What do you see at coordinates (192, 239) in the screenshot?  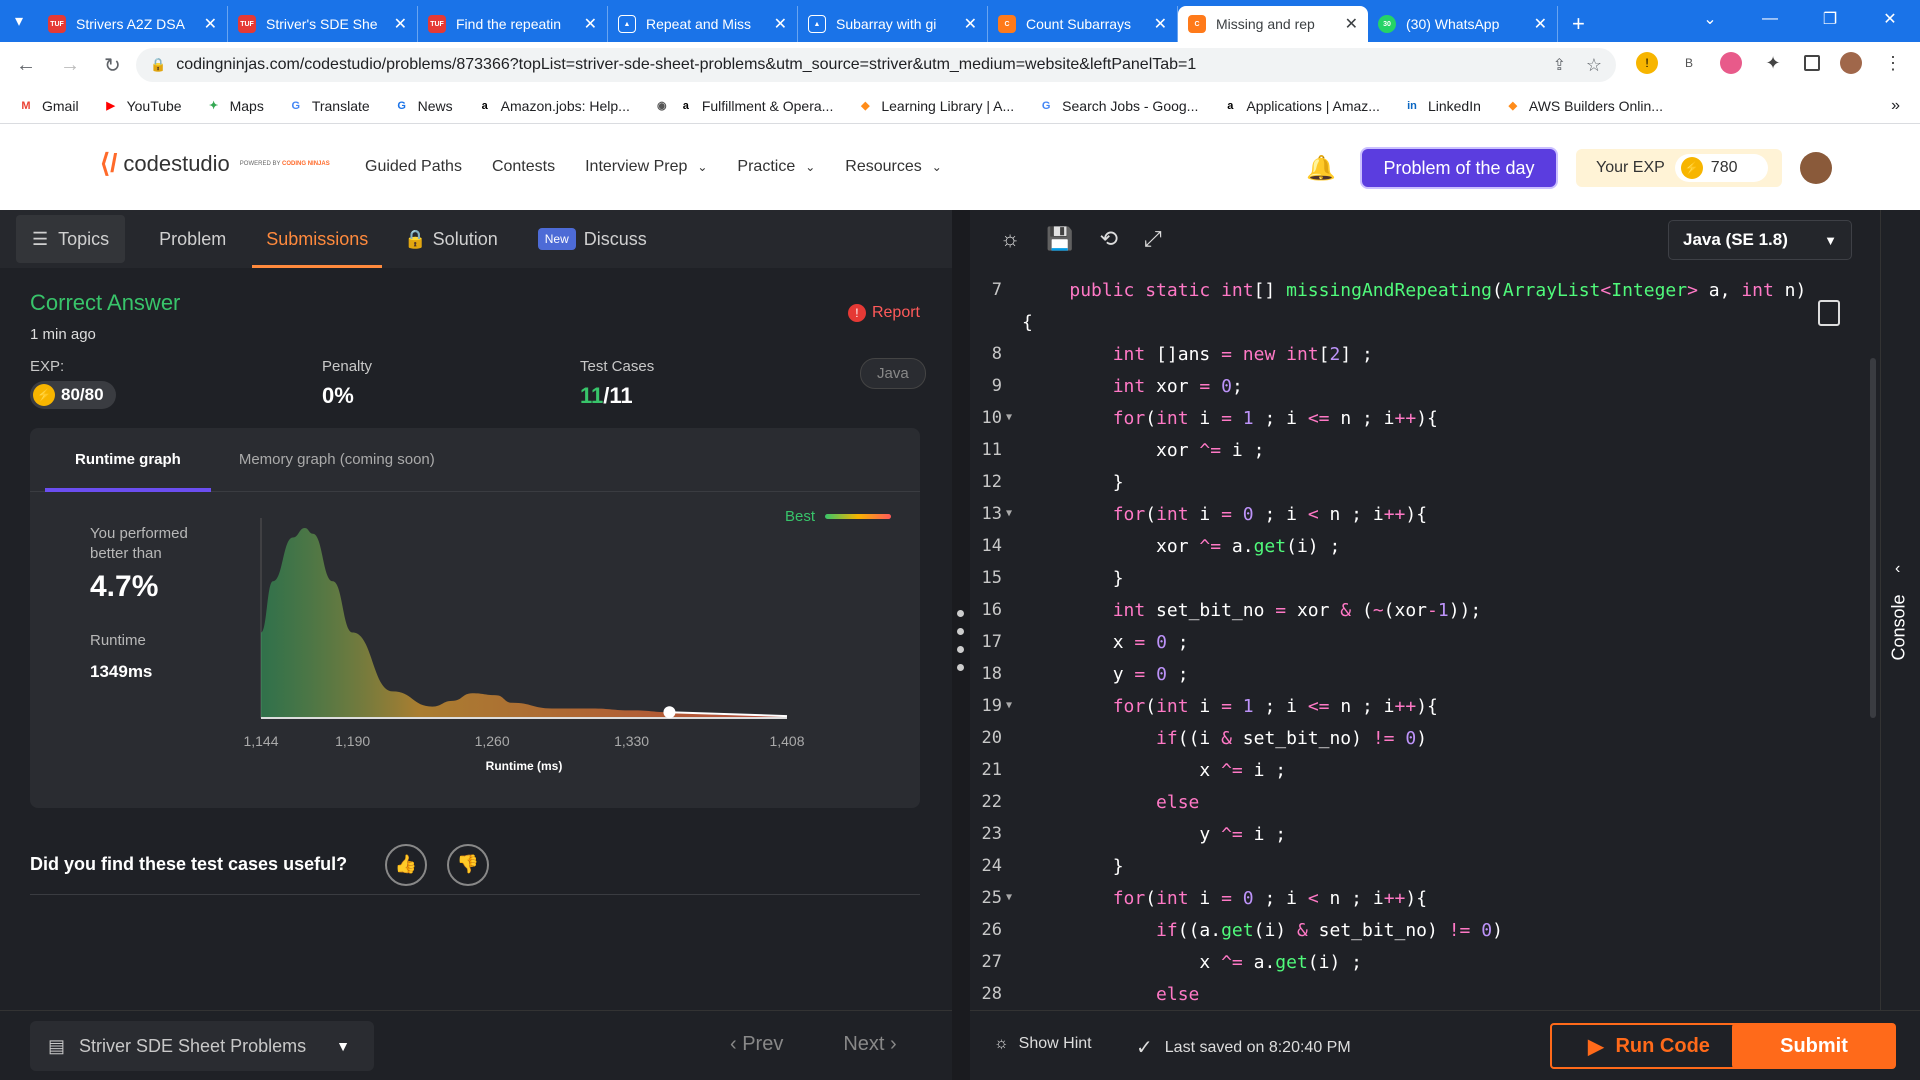 I see `tab-problem: Problem` at bounding box center [192, 239].